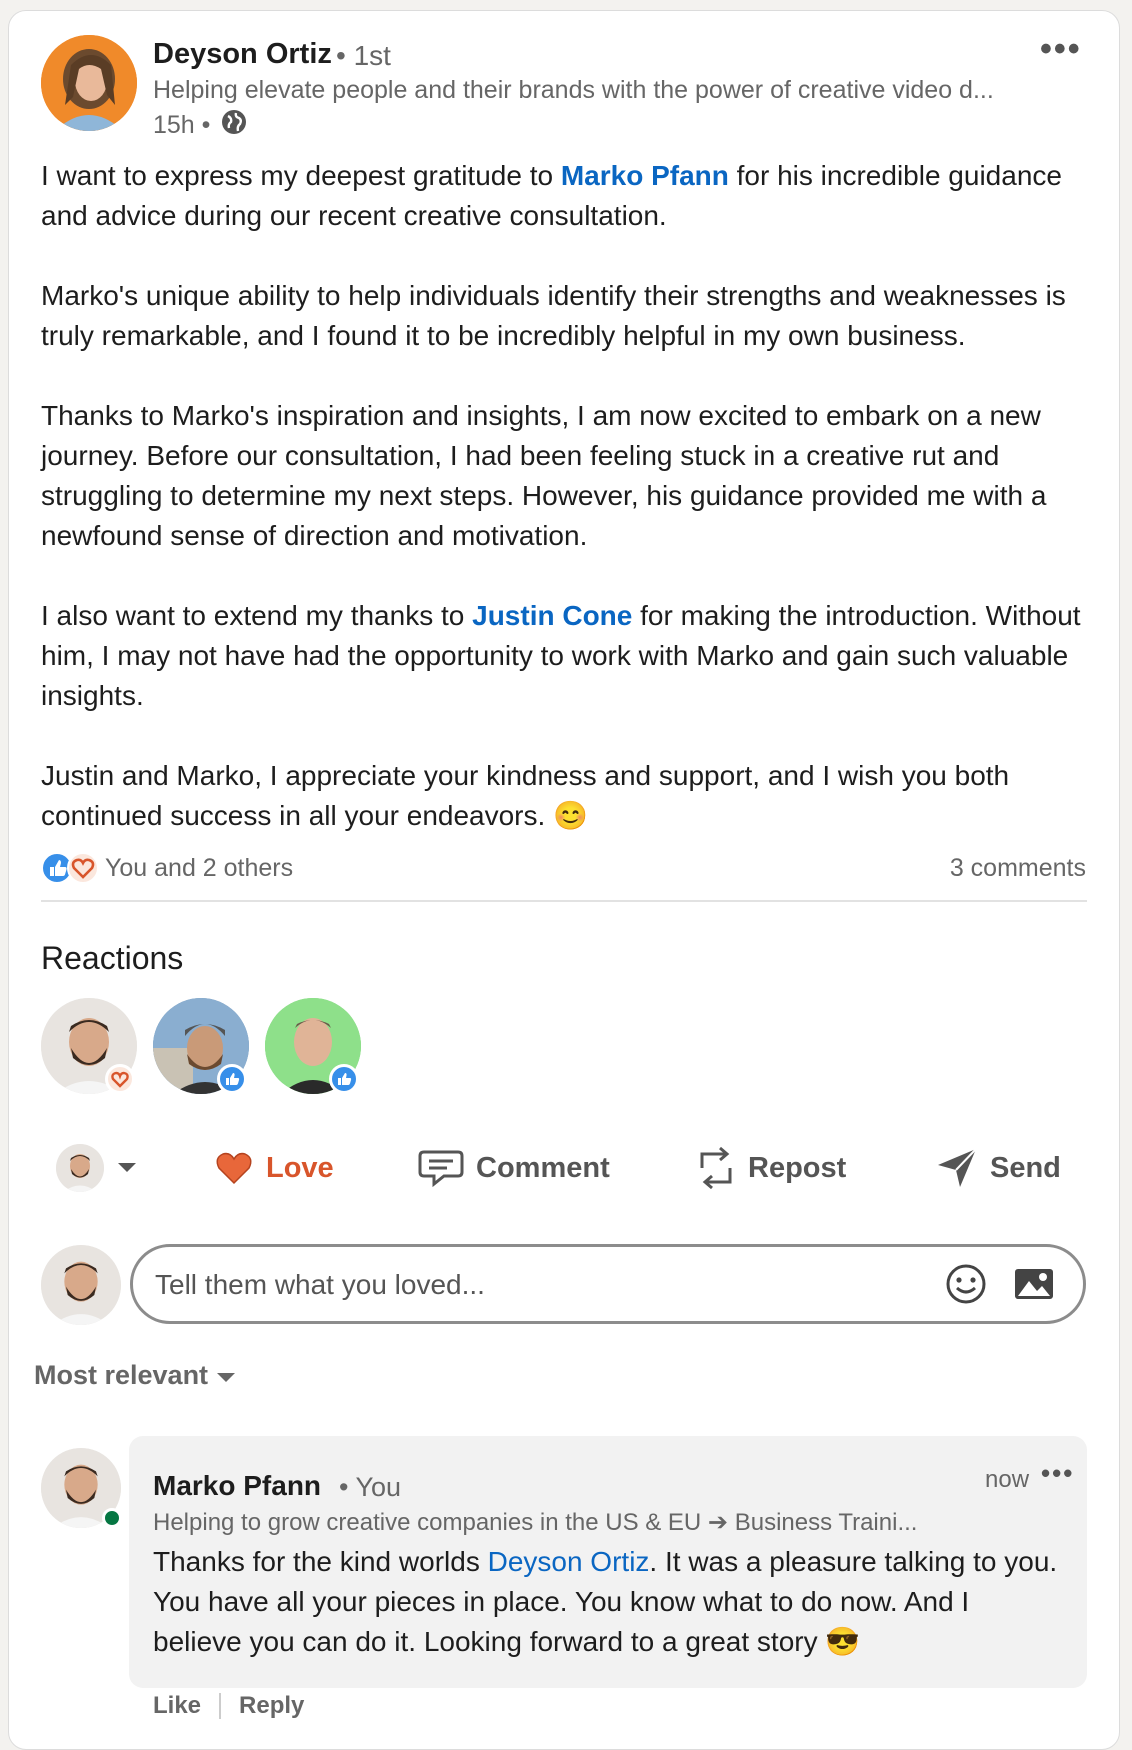 This screenshot has width=1132, height=1750. What do you see at coordinates (1034, 1286) in the screenshot?
I see `image-icon` at bounding box center [1034, 1286].